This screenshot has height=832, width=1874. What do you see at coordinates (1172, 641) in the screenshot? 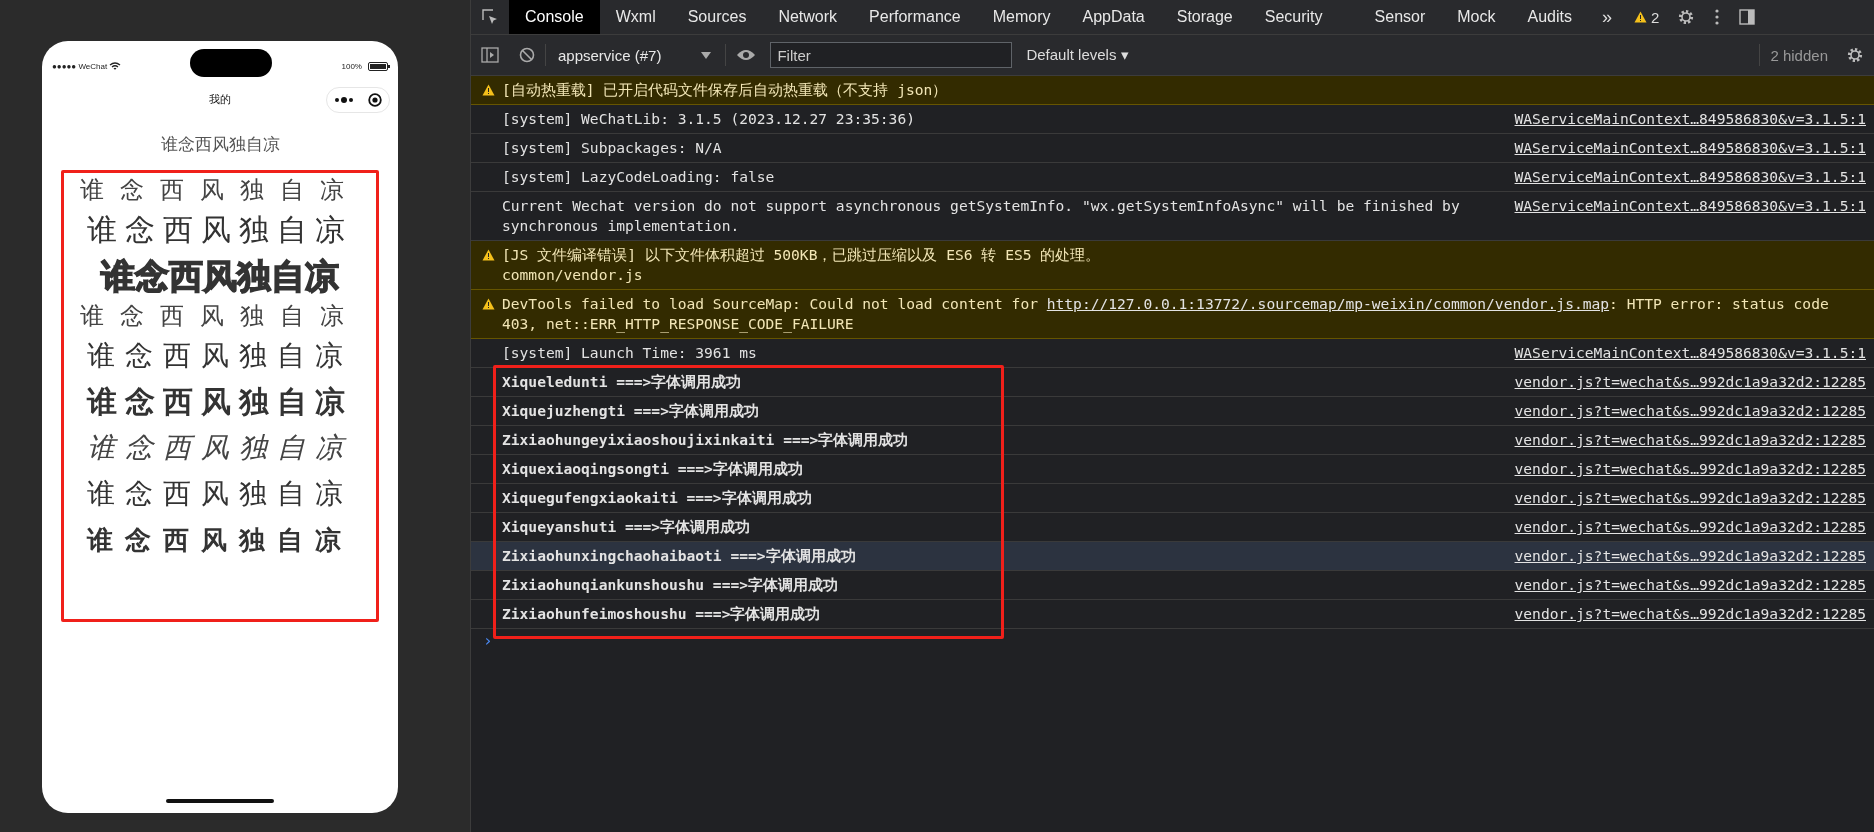
I see `console-prompt: ›` at bounding box center [1172, 641].